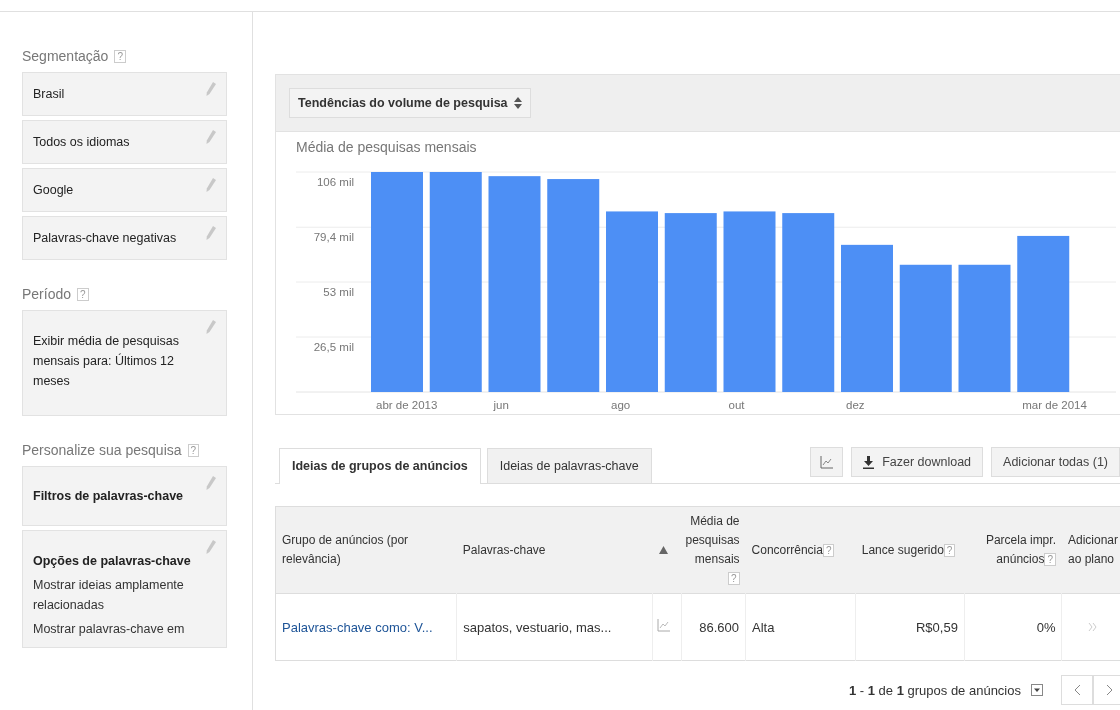 The height and width of the screenshot is (710, 1120). I want to click on download-icon, so click(869, 462).